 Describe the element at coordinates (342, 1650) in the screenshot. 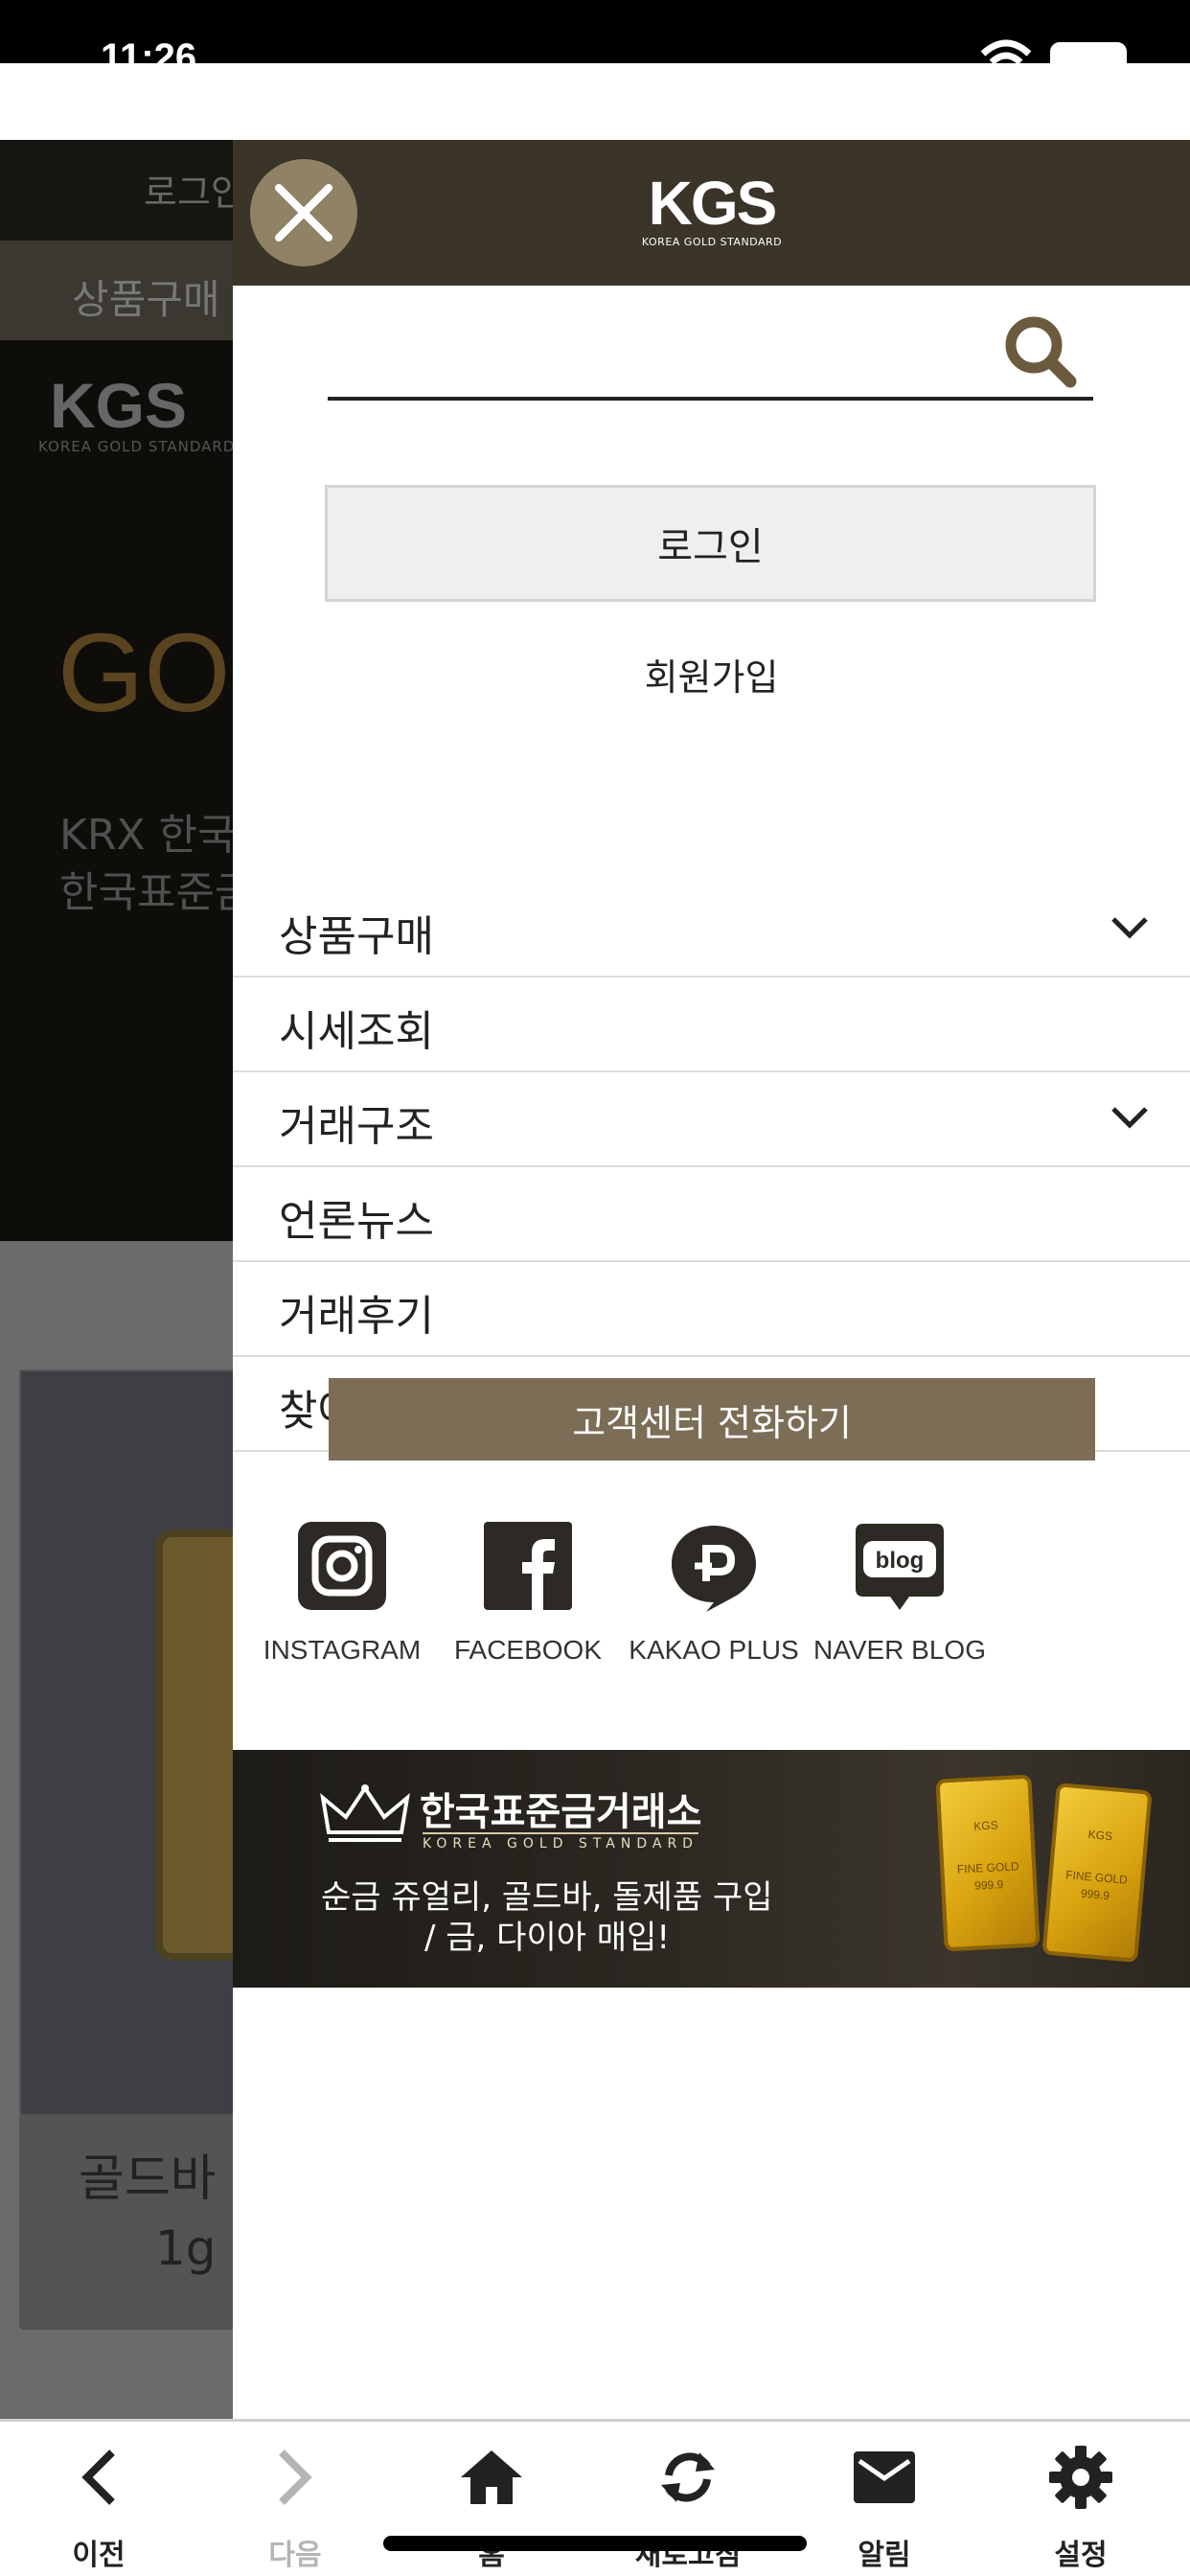

I see `instagram-label: INSTAGRAM` at that location.